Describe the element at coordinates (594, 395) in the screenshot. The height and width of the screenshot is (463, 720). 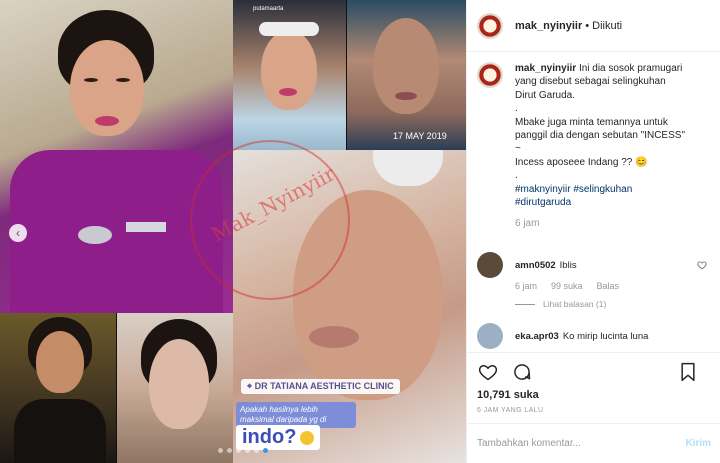
I see `like-count: 10,791 suka` at that location.